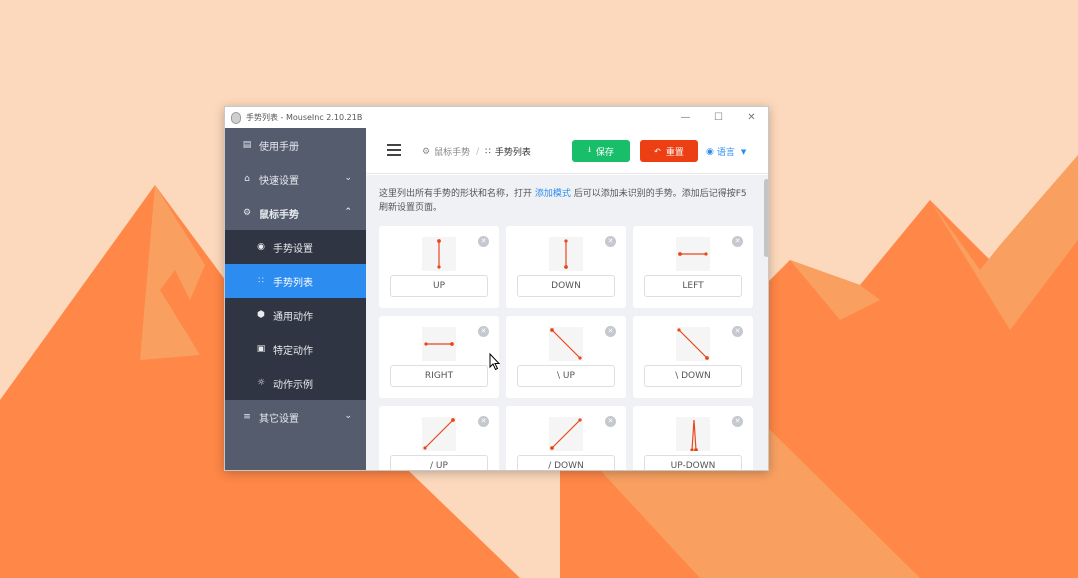 This screenshot has height=578, width=1078. I want to click on sidebar-item-action-examples: ☼ 动作示例, so click(295, 383).